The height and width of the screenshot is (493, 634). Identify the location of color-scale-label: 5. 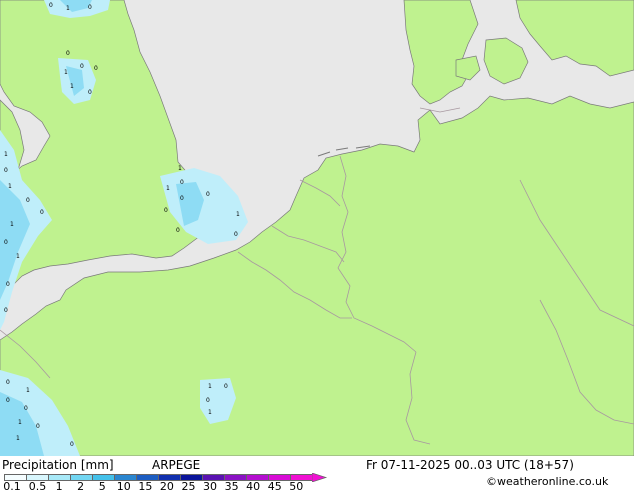
(102, 486).